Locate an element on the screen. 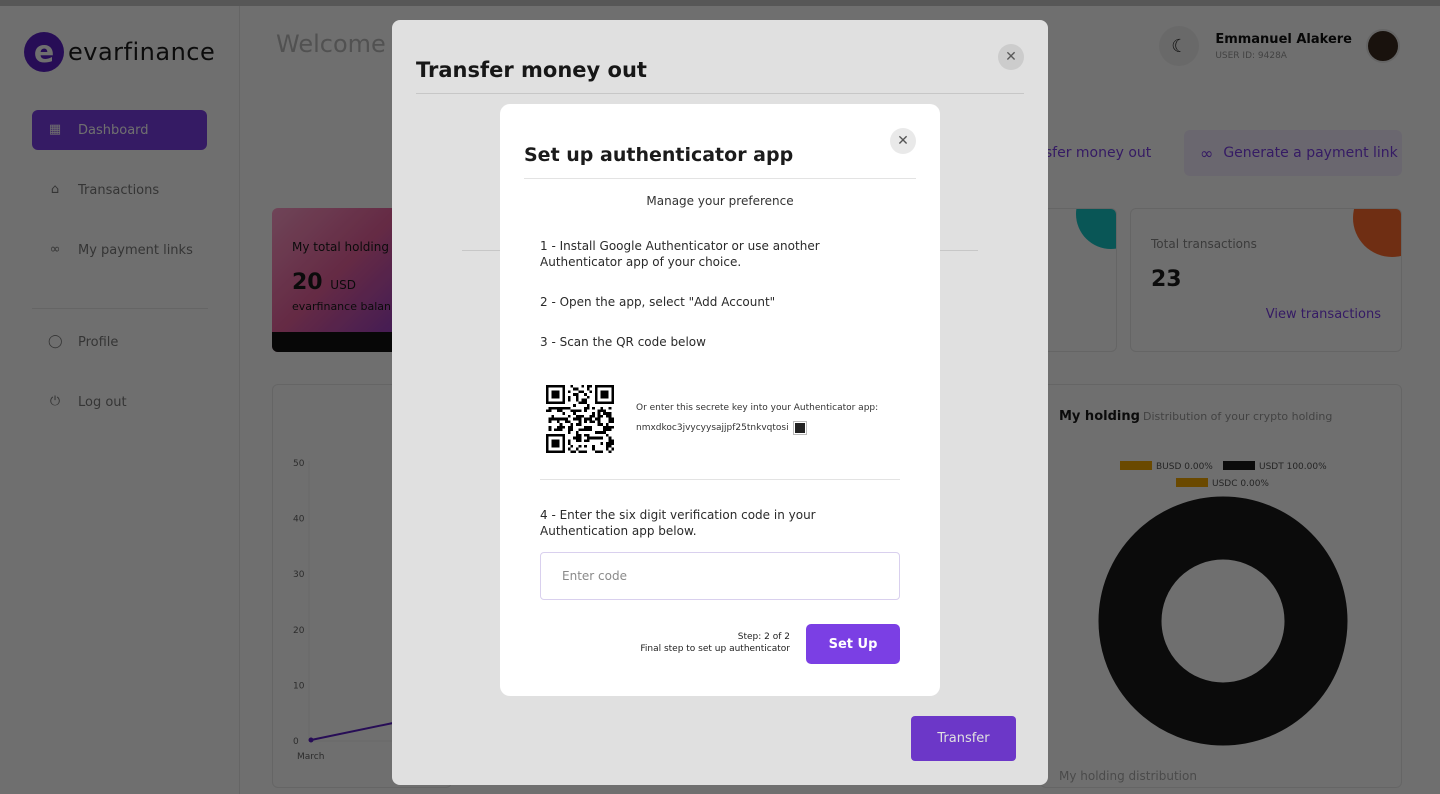 The width and height of the screenshot is (1440, 794). close-icon: ✕ is located at coordinates (903, 141).